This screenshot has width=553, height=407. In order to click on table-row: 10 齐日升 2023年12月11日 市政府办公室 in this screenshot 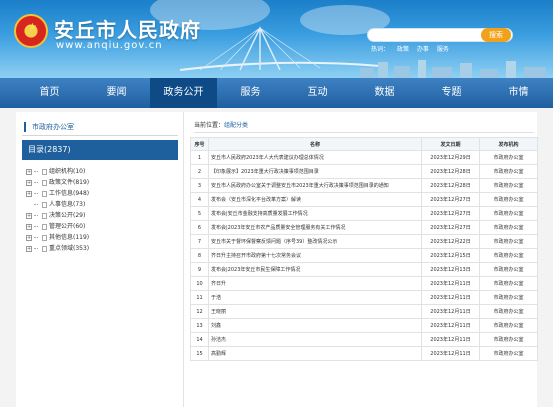, I will do `click(364, 283)`.